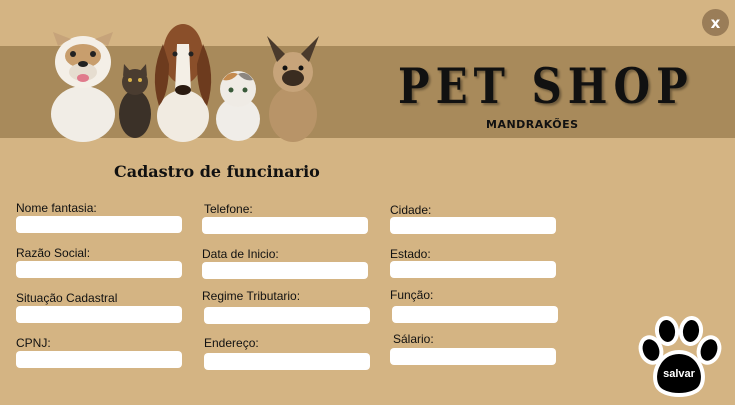  Describe the element at coordinates (287, 361) in the screenshot. I see `endereco-input` at that location.